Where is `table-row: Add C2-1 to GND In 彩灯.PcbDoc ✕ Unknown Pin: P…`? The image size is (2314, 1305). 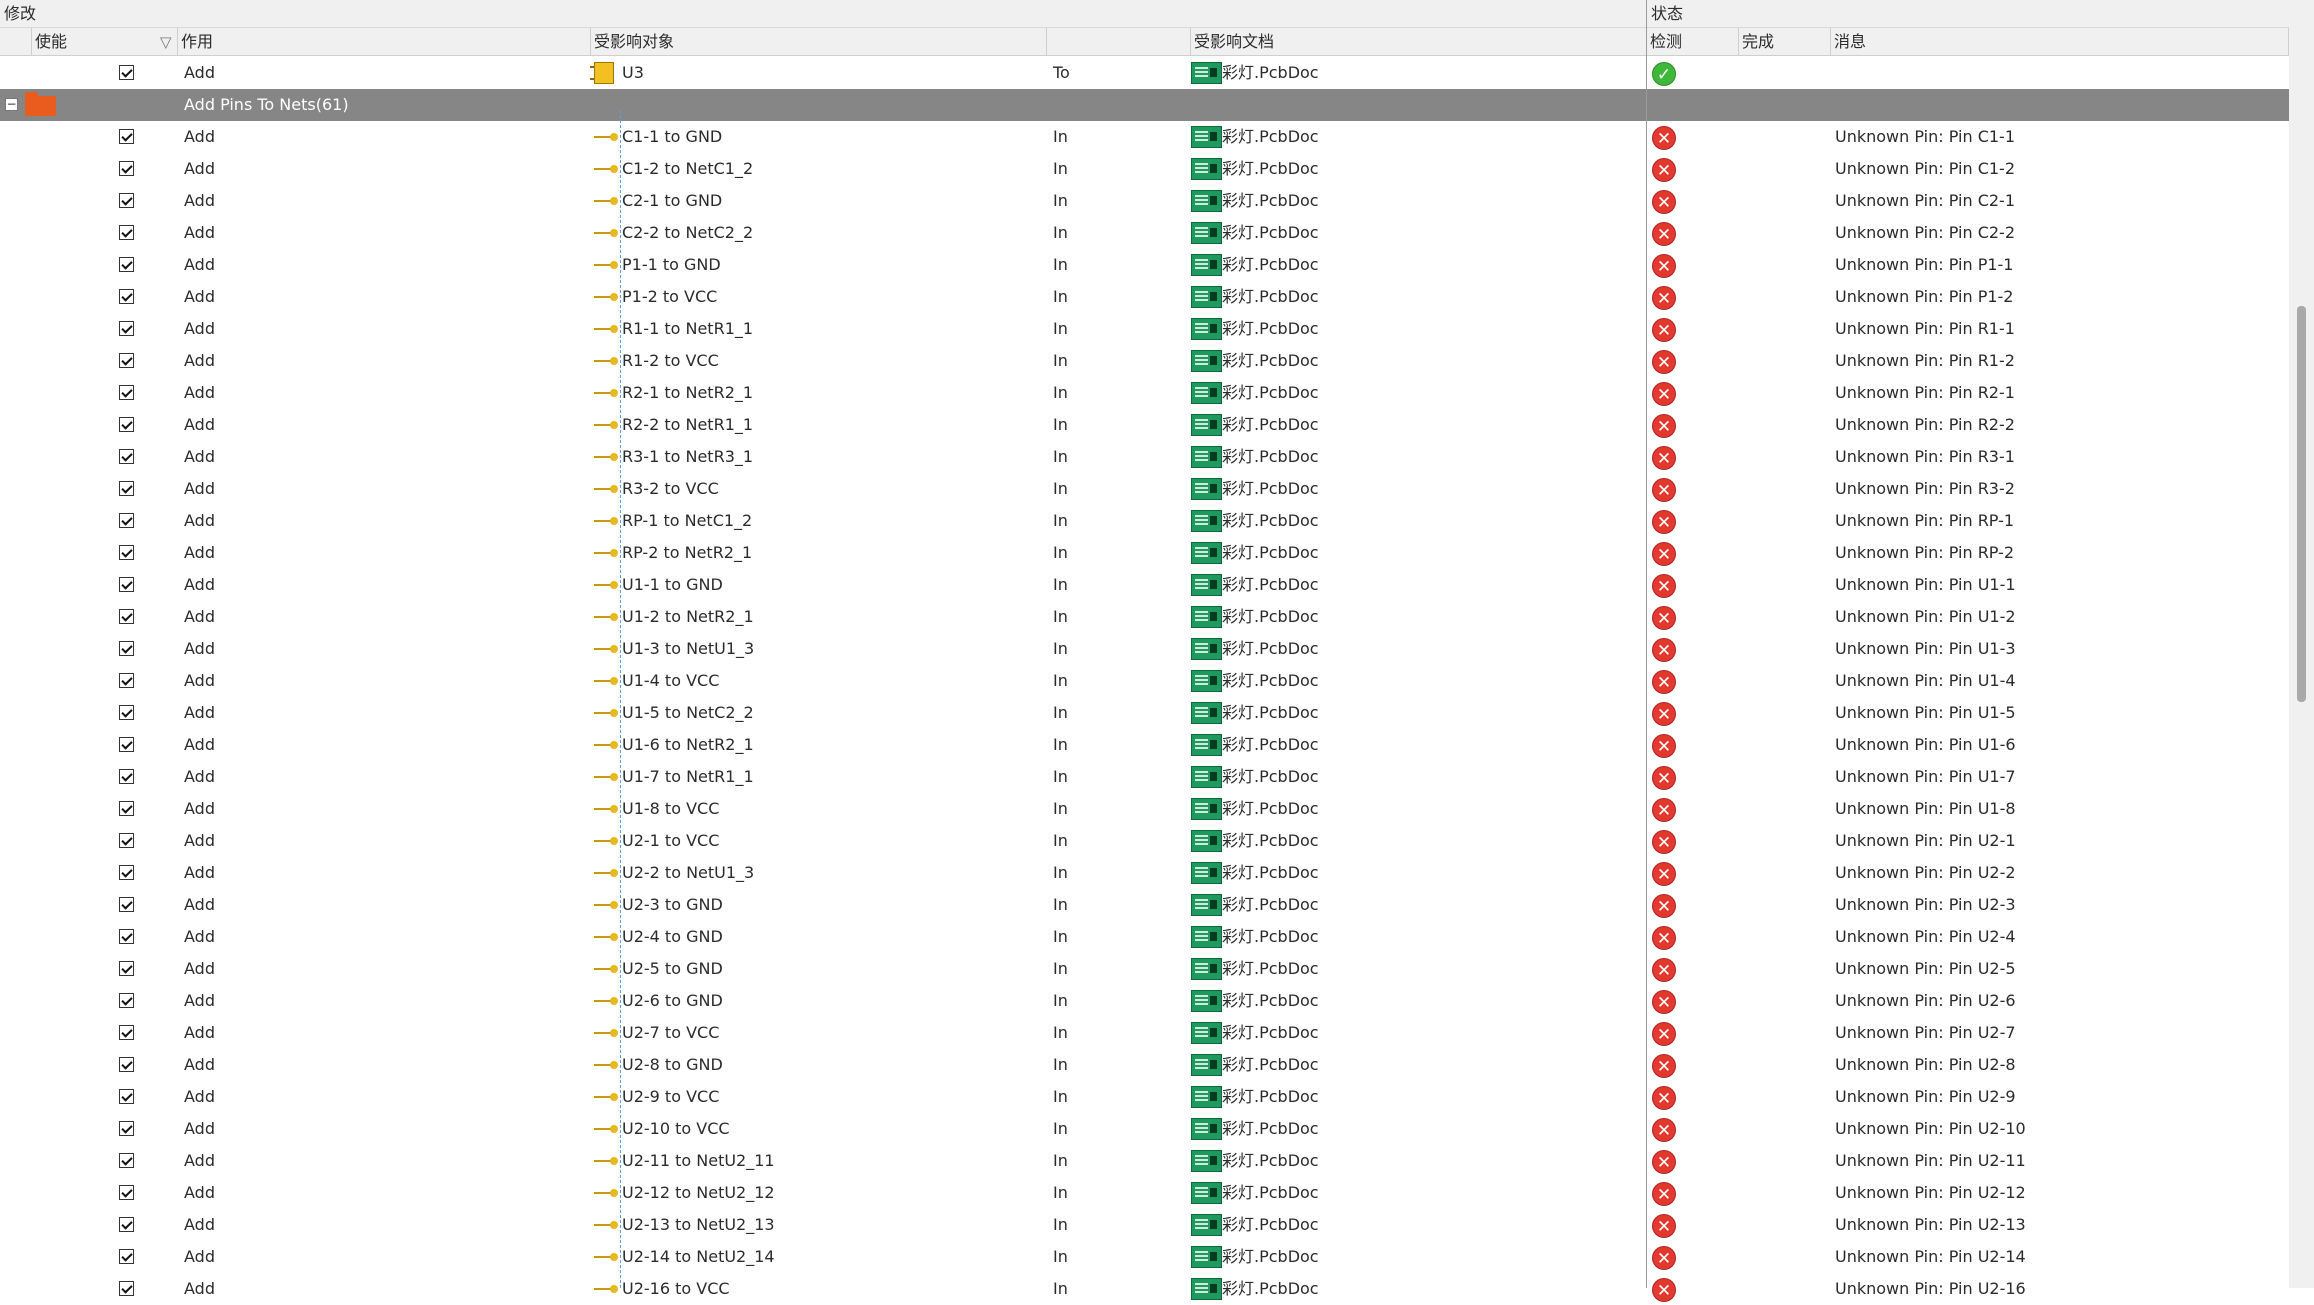
table-row: Add C2-1 to GND In 彩灯.PcbDoc ✕ Unknown Pin: P… is located at coordinates (1144, 201).